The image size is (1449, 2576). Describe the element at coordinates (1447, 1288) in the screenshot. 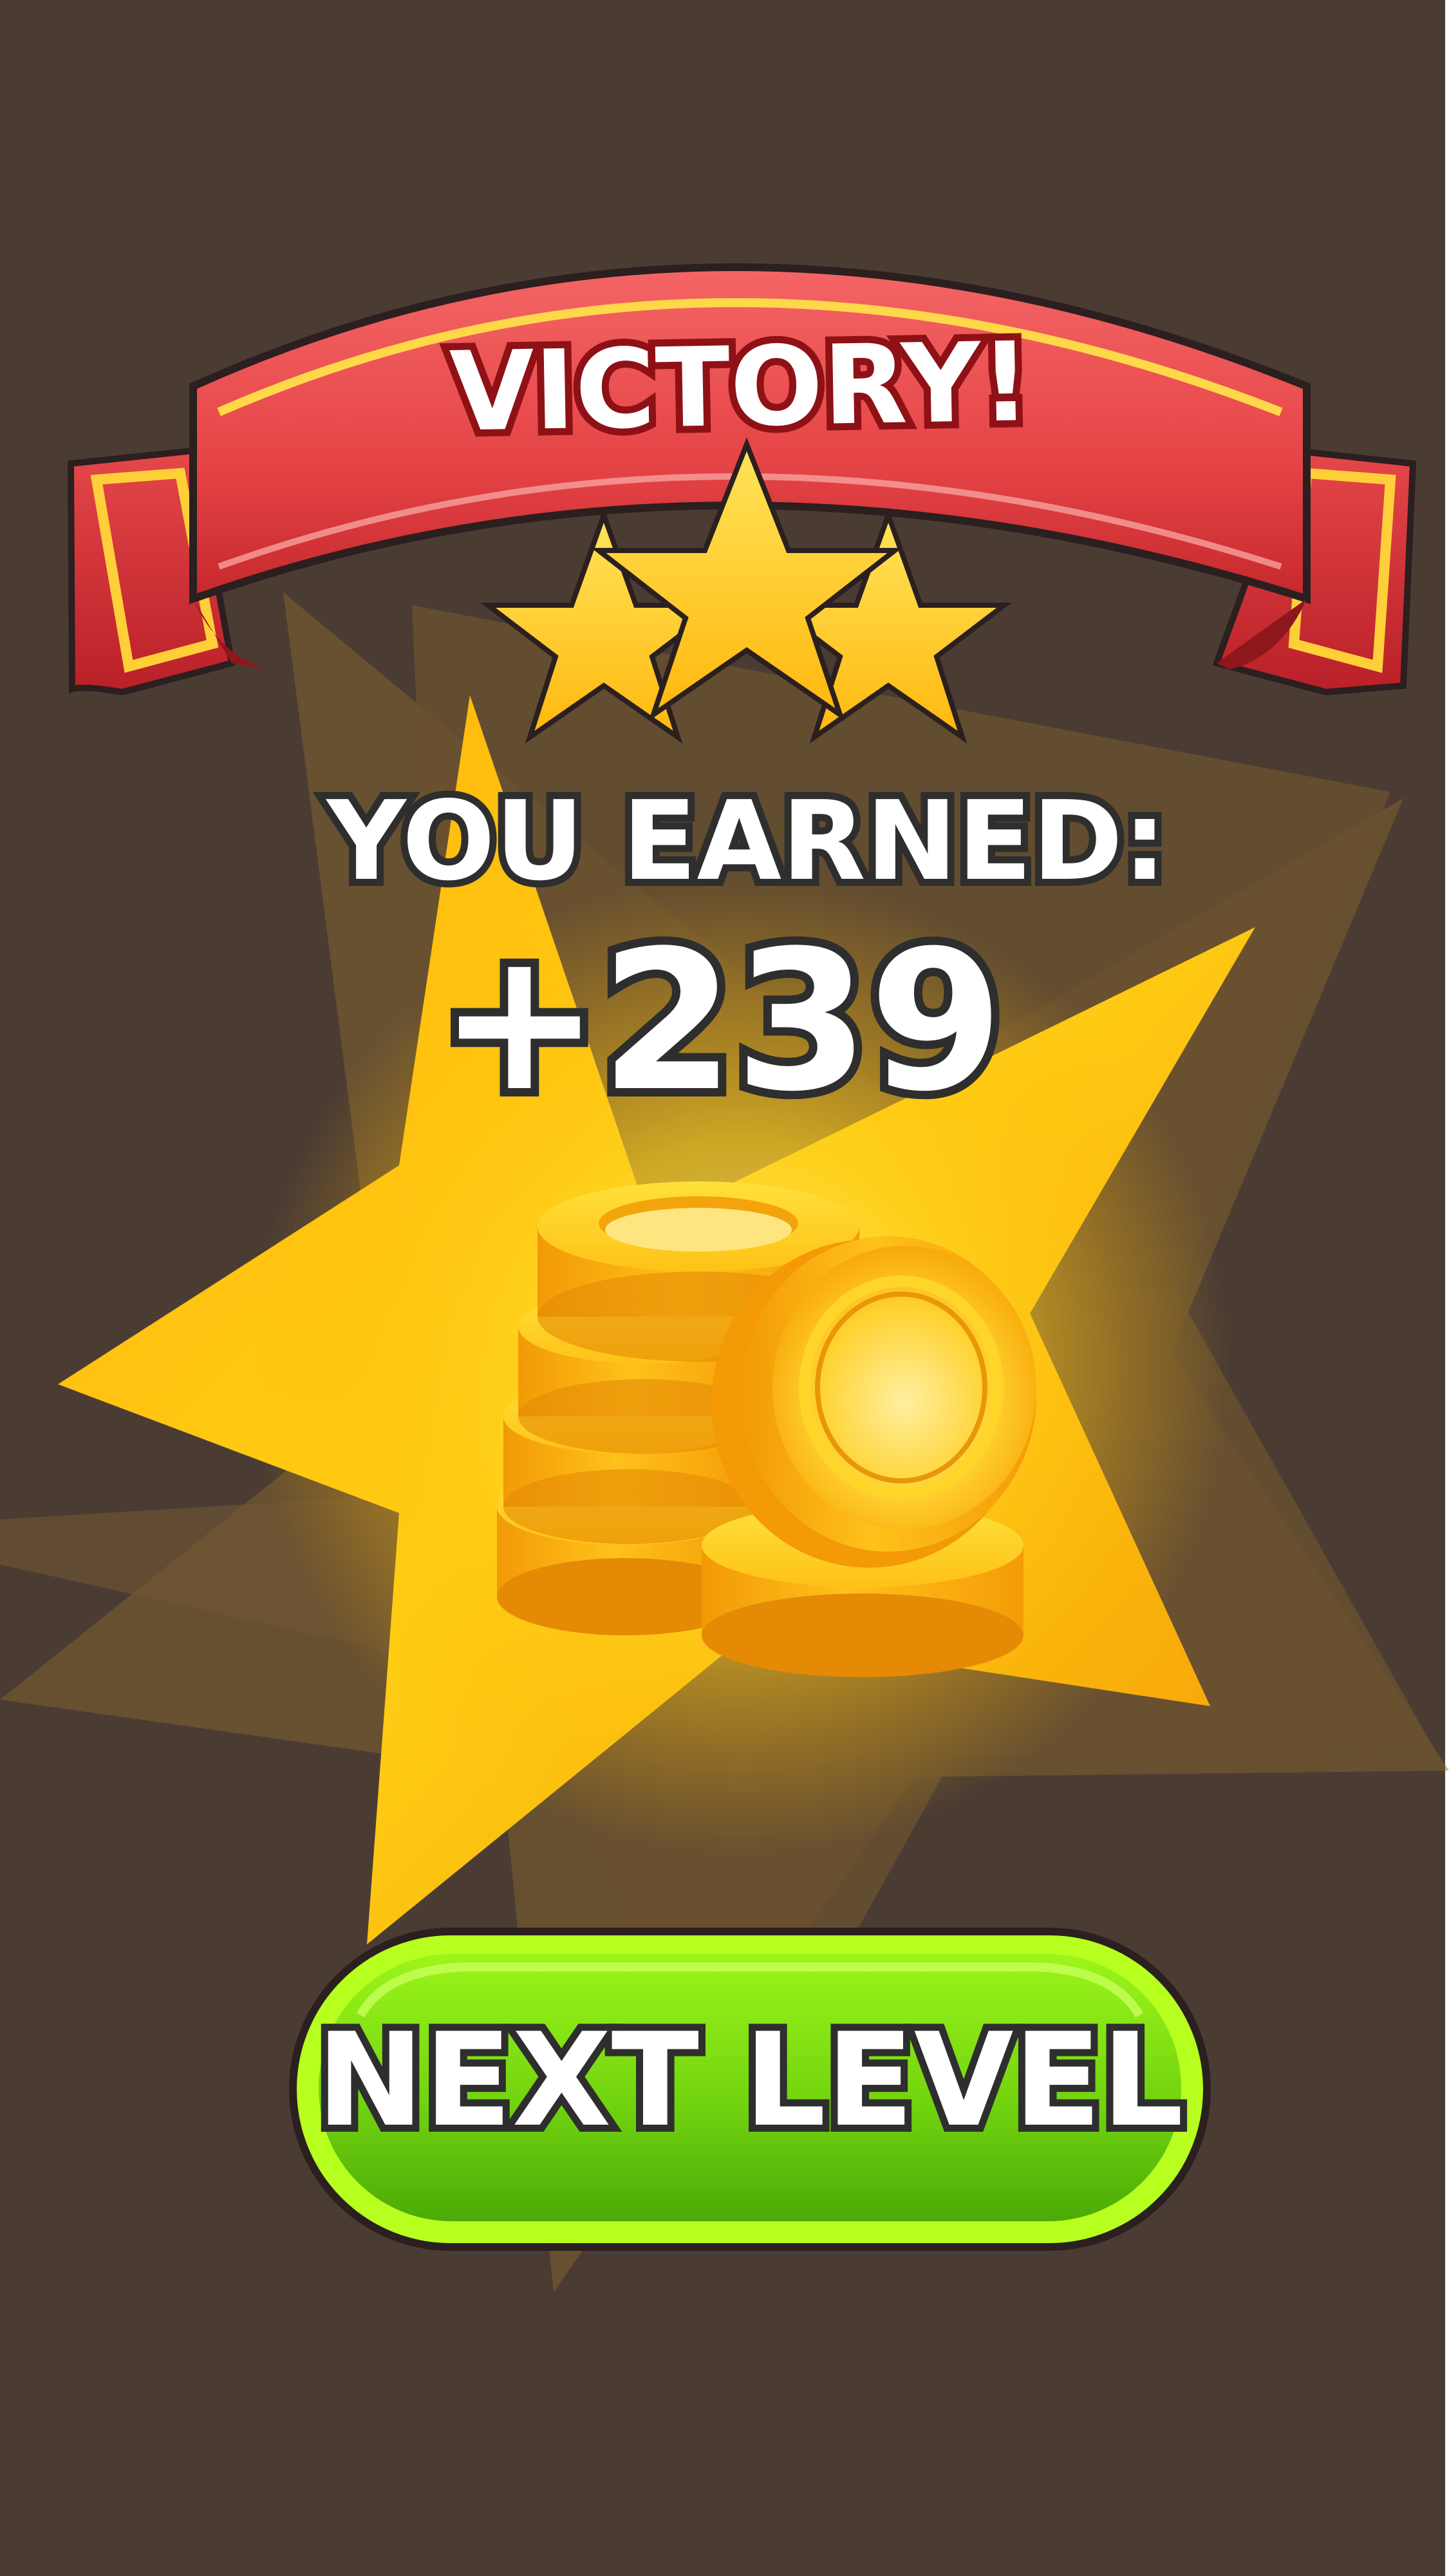

I see `right-edge-stripe` at that location.